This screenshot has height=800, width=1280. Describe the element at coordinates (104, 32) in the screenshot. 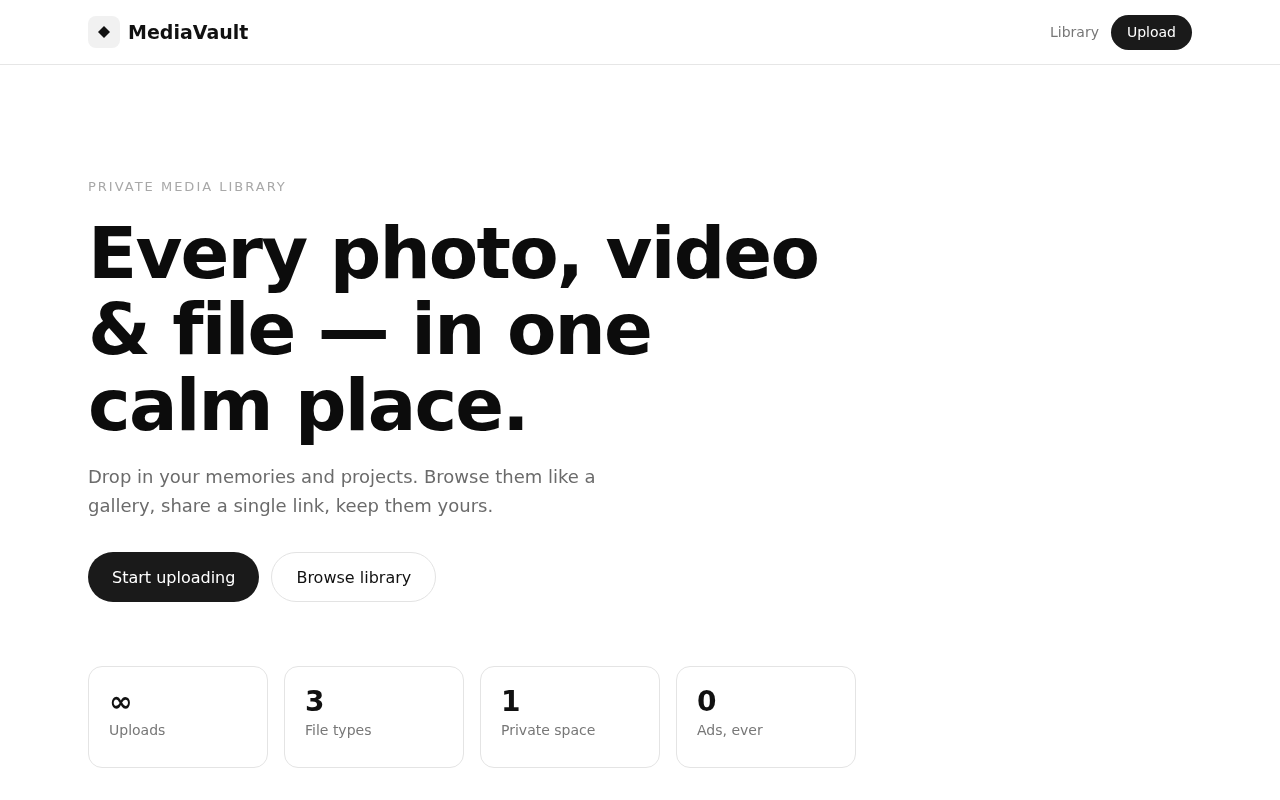

I see `diamond-logo-icon` at that location.